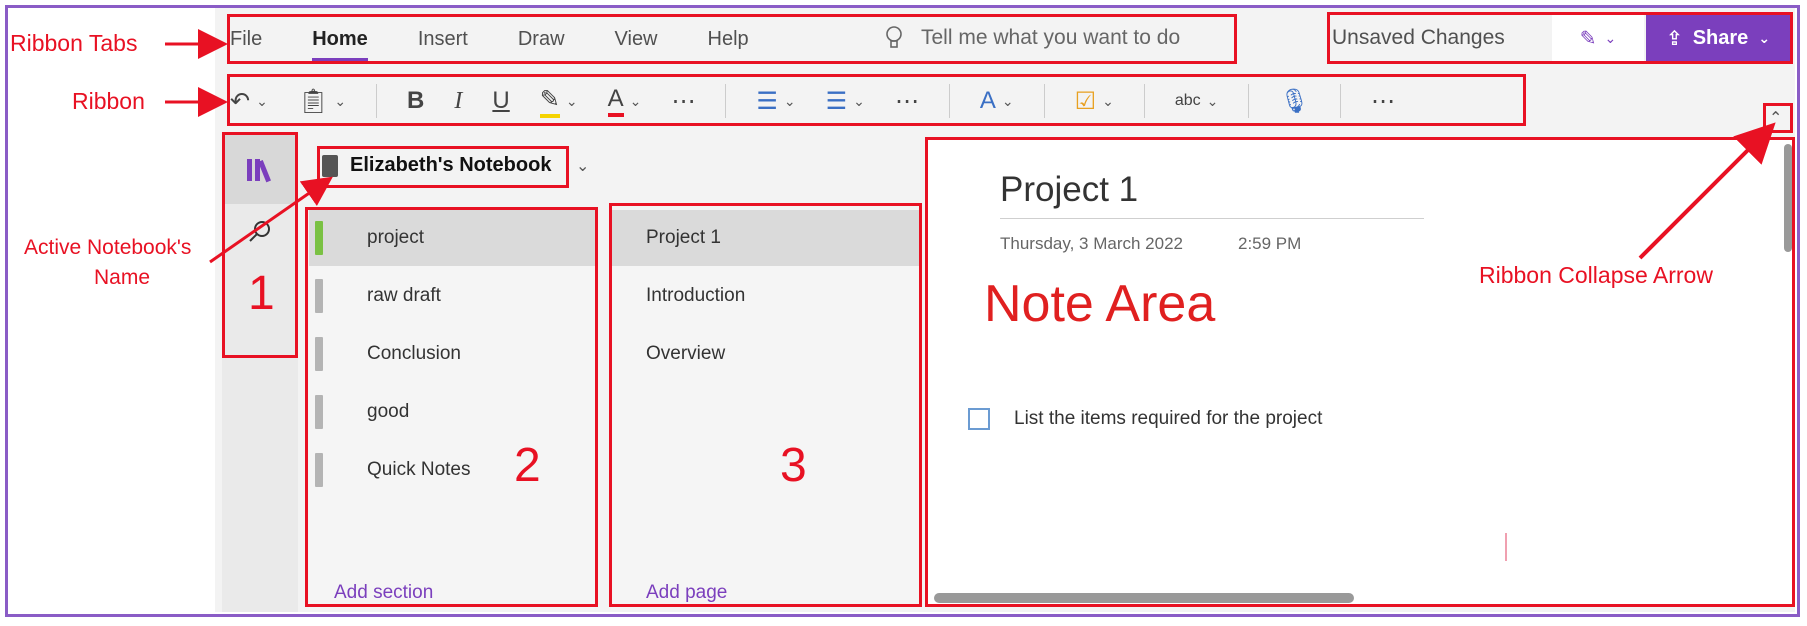  I want to click on collapse-arrow-annotation: Ribbon Collapse Arrow, so click(1596, 275).